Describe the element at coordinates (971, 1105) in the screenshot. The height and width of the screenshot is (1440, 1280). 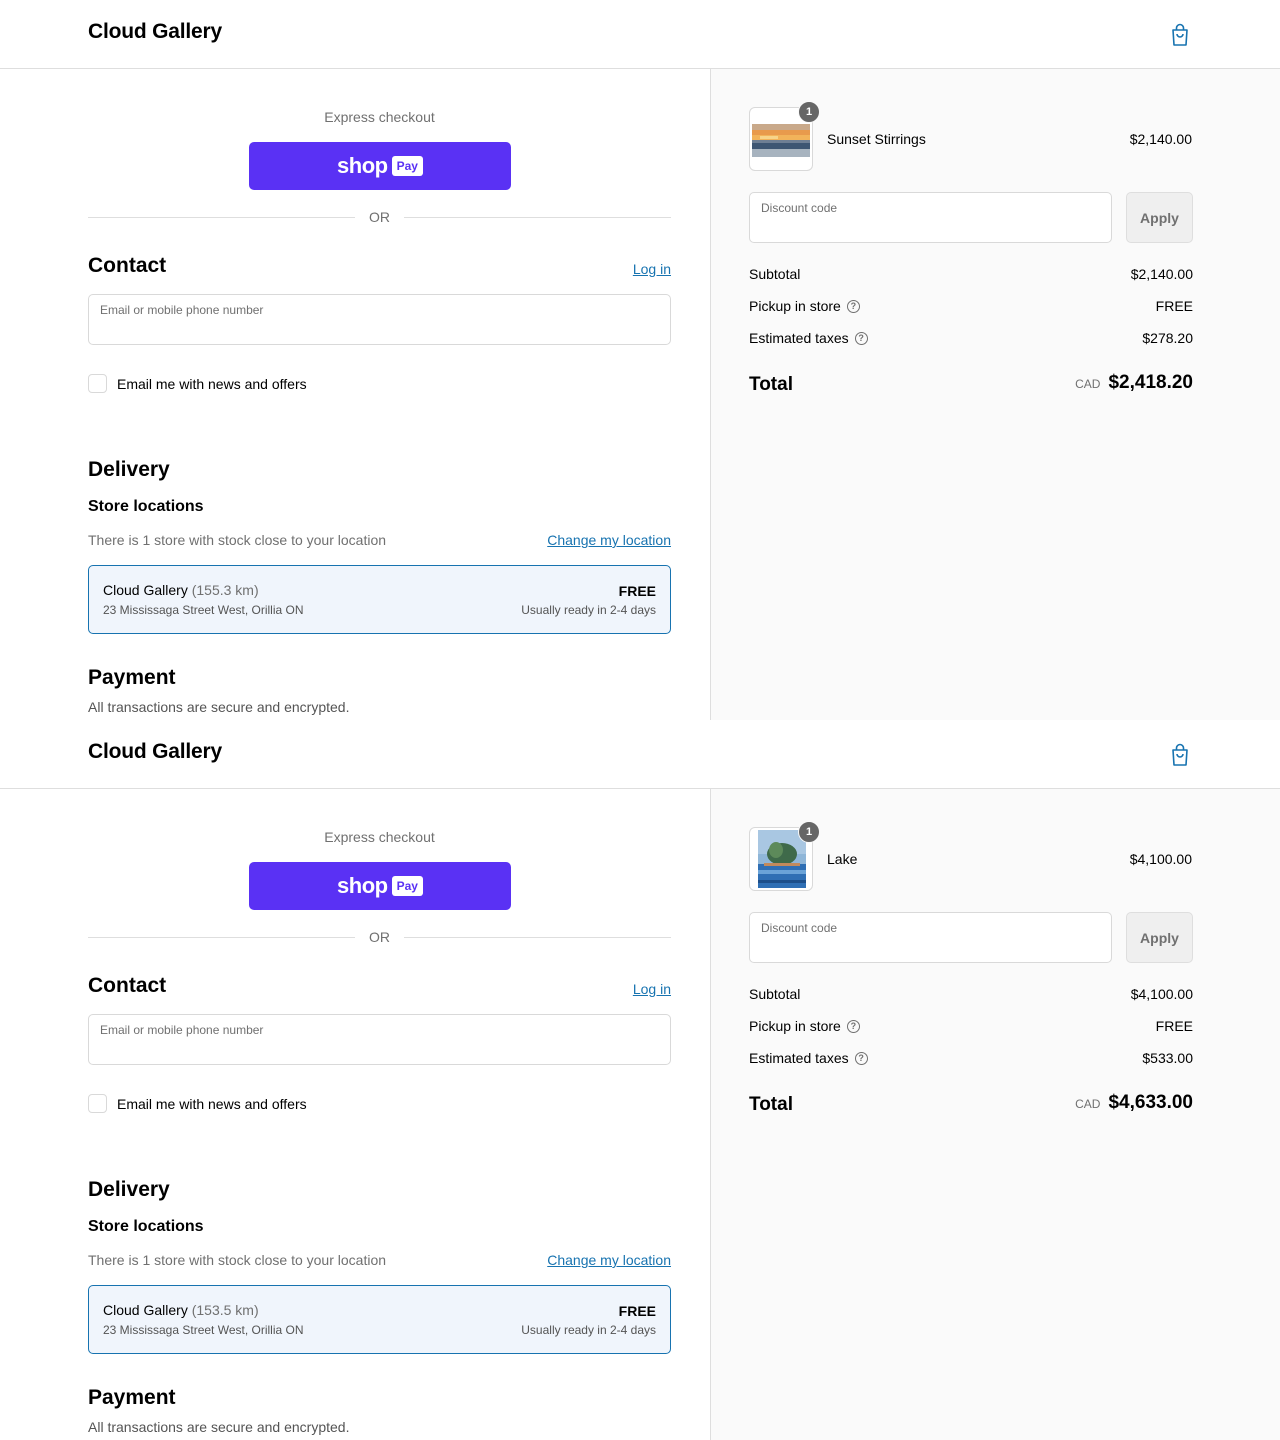
I see `total-row: Total CAD $4,633.00` at that location.